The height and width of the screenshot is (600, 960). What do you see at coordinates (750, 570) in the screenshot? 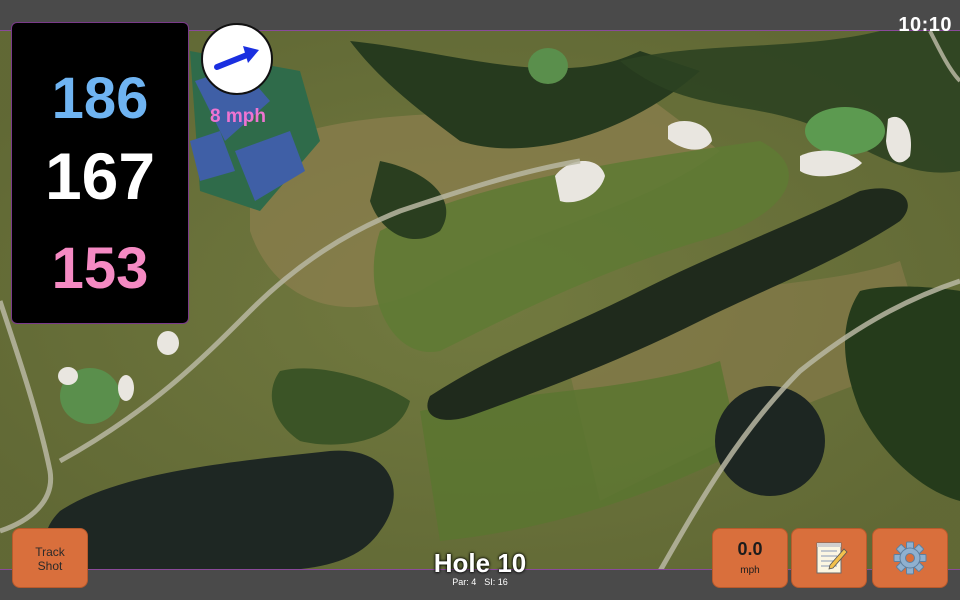
I see `wind-speed-unit: mph` at bounding box center [750, 570].